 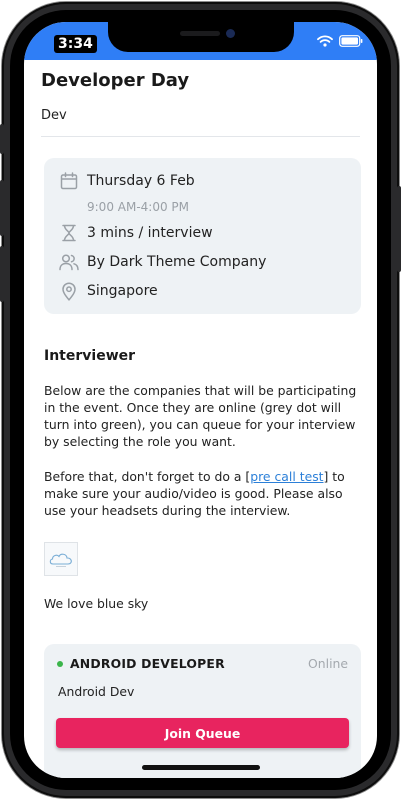 I want to click on status-icons, so click(x=340, y=41).